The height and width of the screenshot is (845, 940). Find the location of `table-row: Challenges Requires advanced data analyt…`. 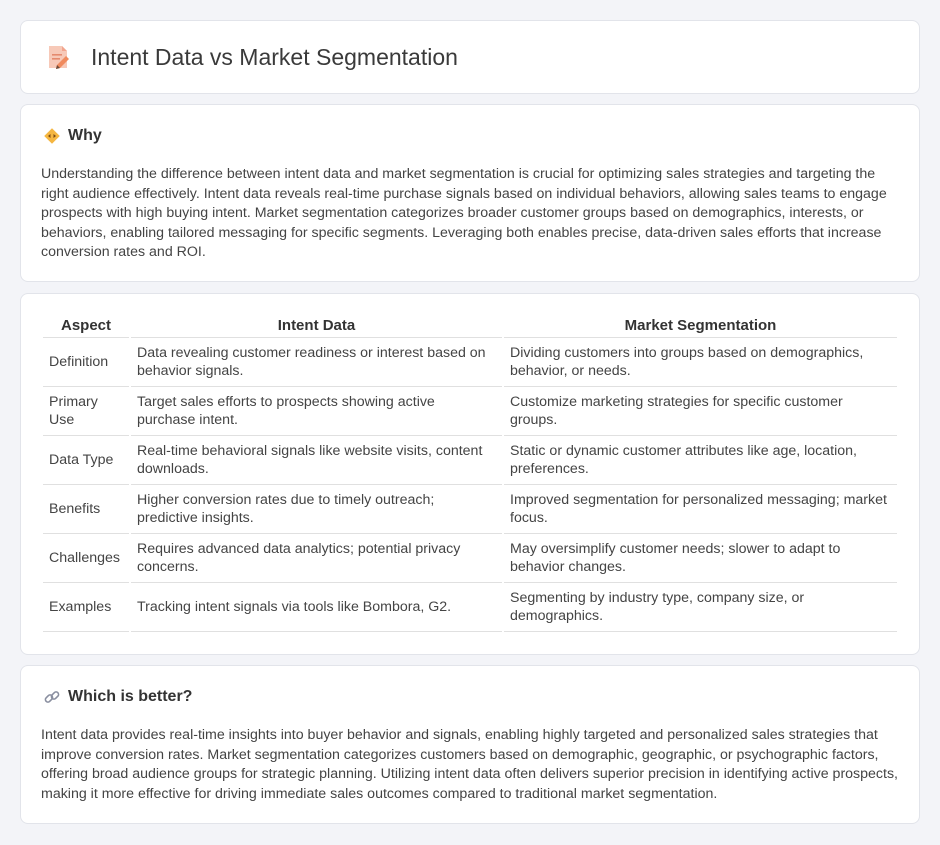

table-row: Challenges Requires advanced data analyt… is located at coordinates (470, 558).